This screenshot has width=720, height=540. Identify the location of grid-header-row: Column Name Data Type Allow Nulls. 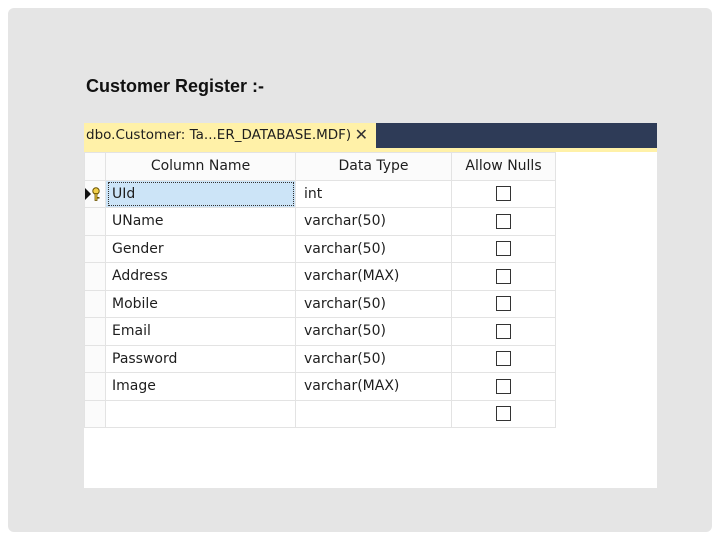
(320, 166).